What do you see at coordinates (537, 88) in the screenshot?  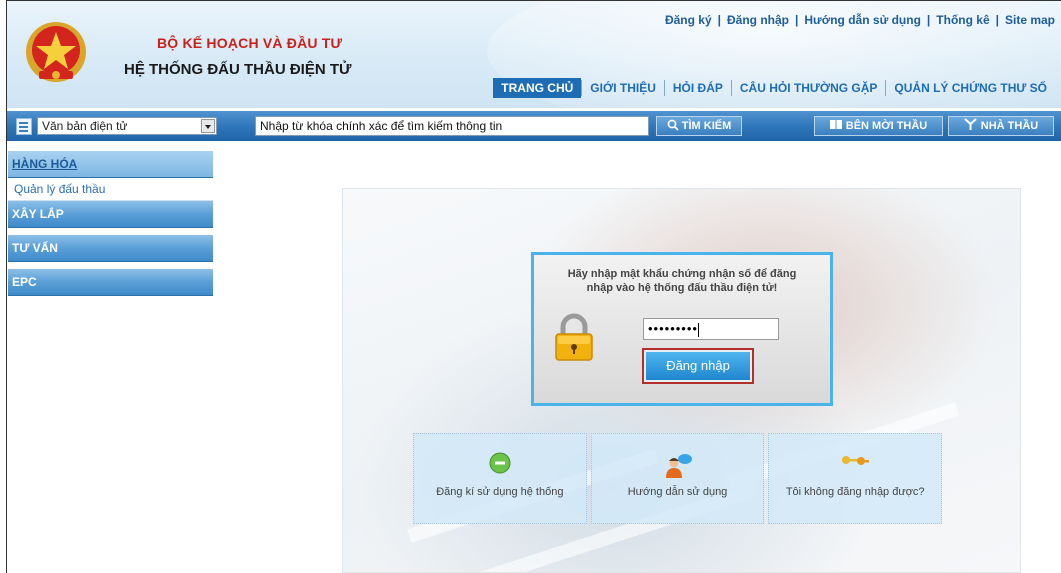 I see `nav-home: TRANG CHỦ` at bounding box center [537, 88].